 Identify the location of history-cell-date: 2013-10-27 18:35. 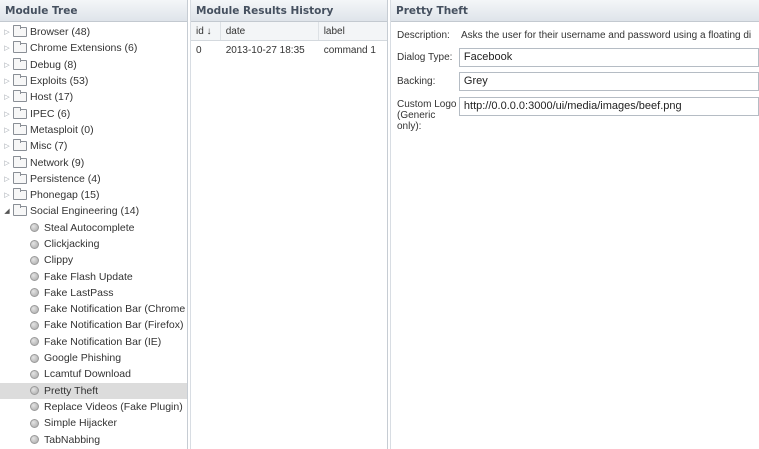
(265, 50).